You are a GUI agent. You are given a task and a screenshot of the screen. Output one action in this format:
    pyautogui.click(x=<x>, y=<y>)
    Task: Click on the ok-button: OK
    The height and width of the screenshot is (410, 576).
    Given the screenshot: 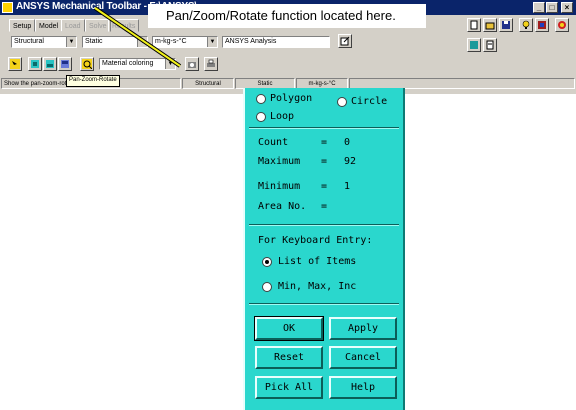 What is the action you would take?
    pyautogui.click(x=289, y=328)
    